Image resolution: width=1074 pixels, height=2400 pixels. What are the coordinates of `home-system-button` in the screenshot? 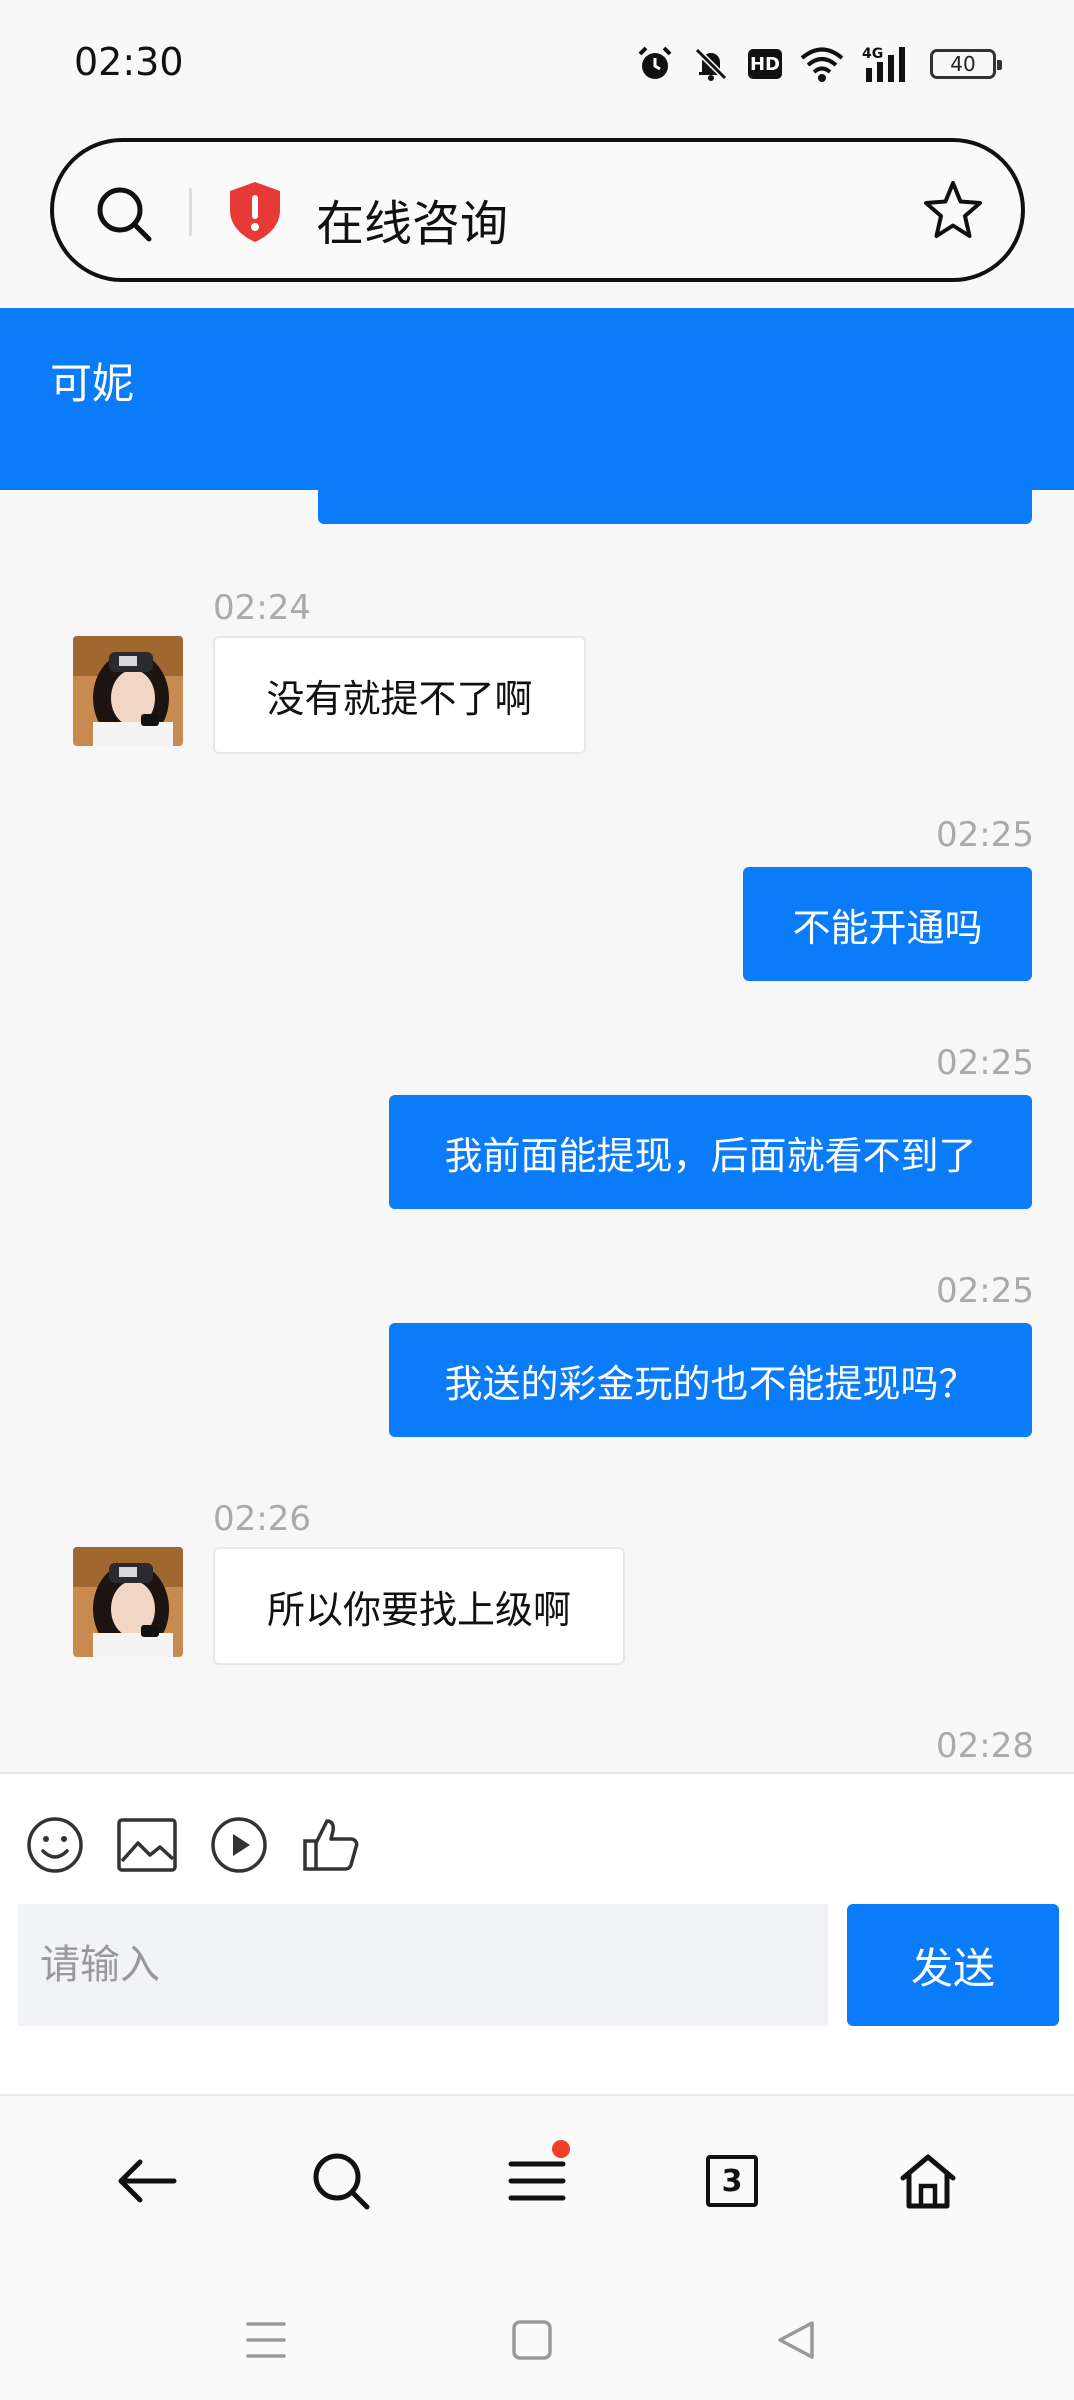 It's located at (532, 2340).